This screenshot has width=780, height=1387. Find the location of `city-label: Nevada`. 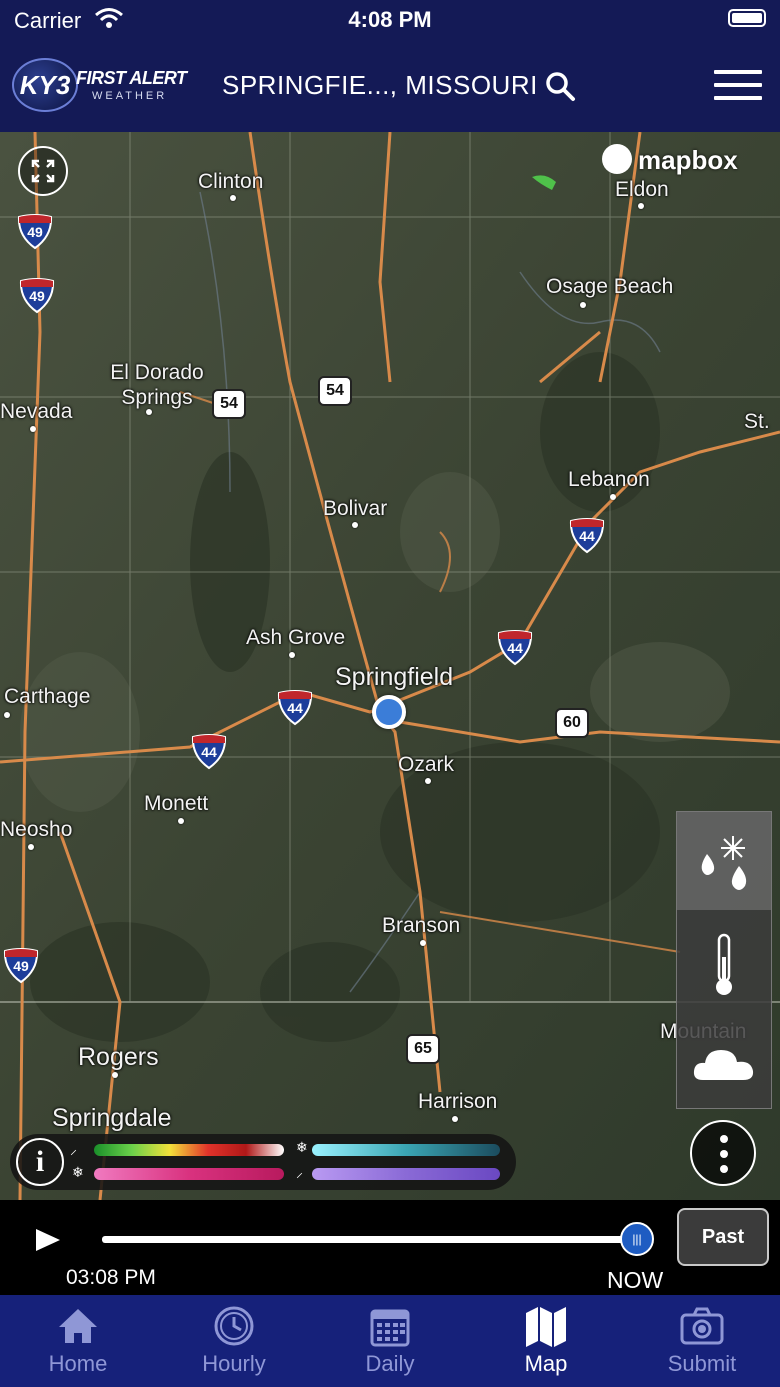

city-label: Nevada is located at coordinates (36, 411).